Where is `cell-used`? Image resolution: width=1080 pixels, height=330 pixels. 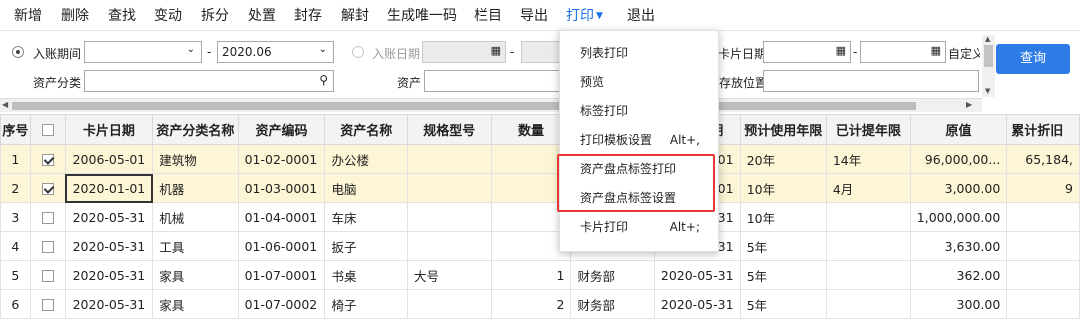 cell-used is located at coordinates (868, 275).